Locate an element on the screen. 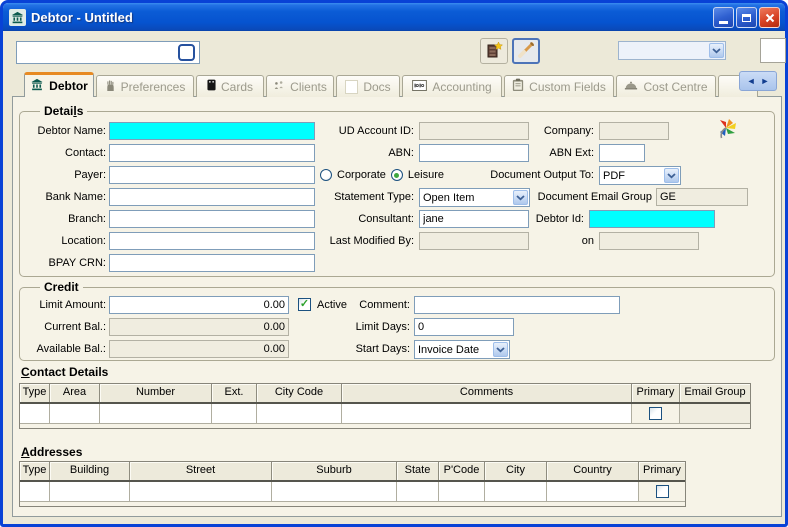 This screenshot has height=527, width=788. tab-label: Debtor is located at coordinates (68, 86).